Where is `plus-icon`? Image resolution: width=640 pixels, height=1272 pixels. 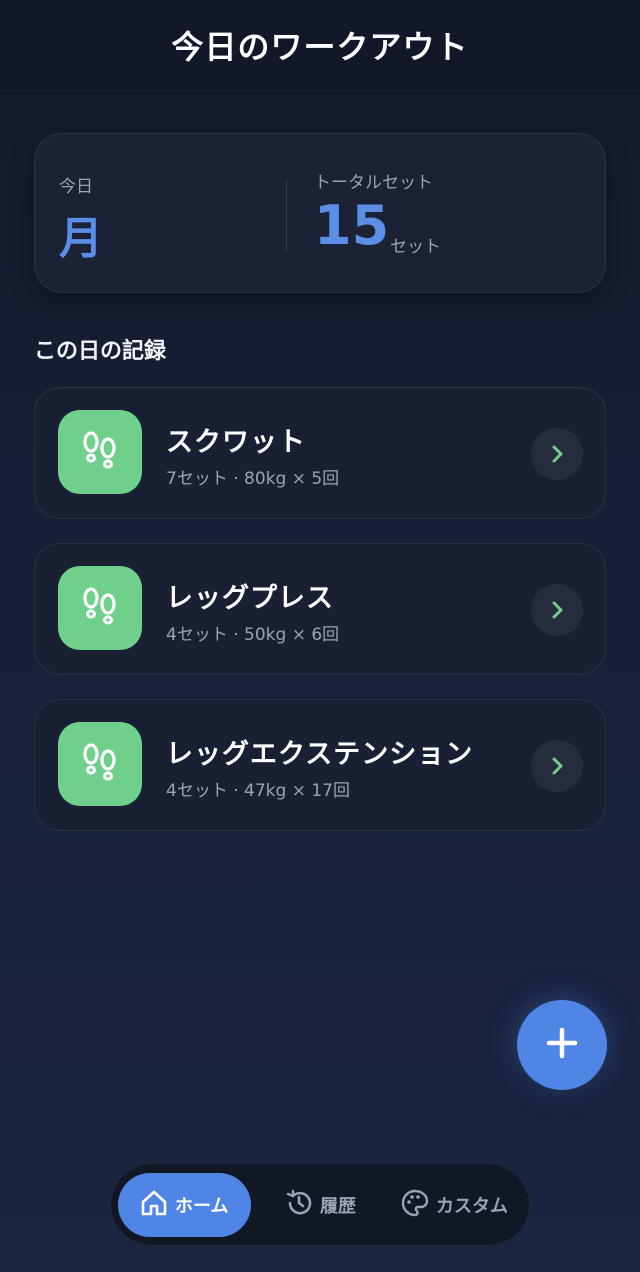 plus-icon is located at coordinates (562, 1045).